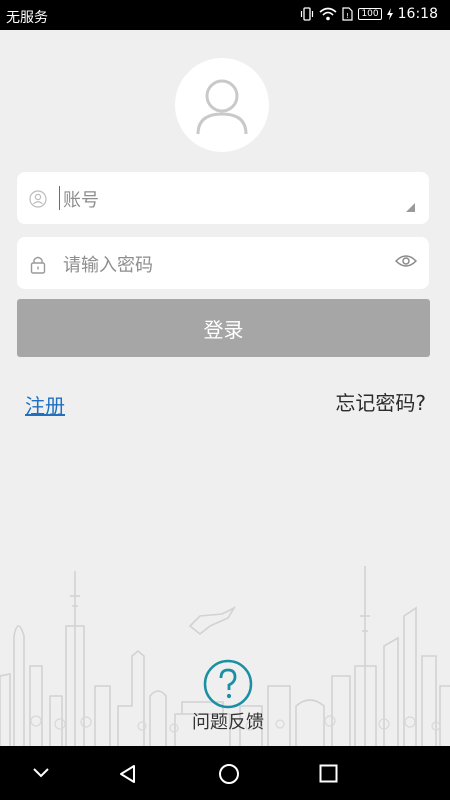 This screenshot has height=800, width=450. What do you see at coordinates (108, 264) in the screenshot?
I see `password-input: 请输入密码` at bounding box center [108, 264].